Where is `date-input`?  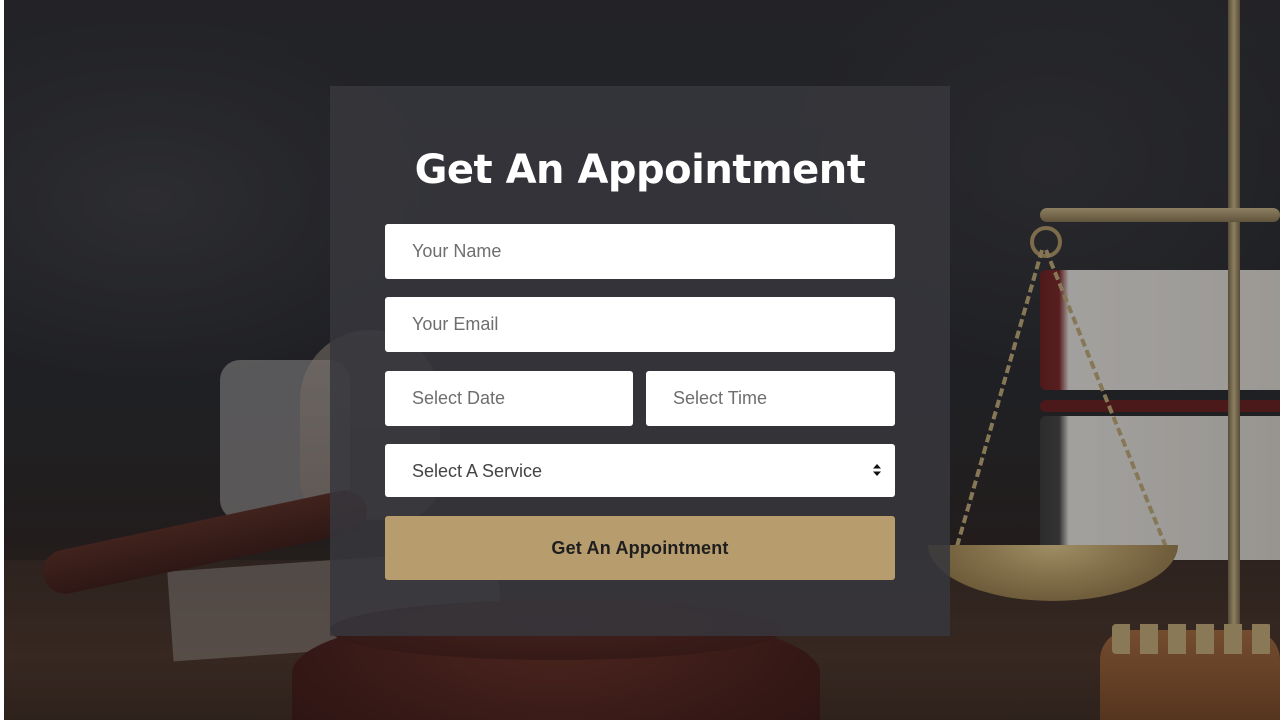 date-input is located at coordinates (509, 398).